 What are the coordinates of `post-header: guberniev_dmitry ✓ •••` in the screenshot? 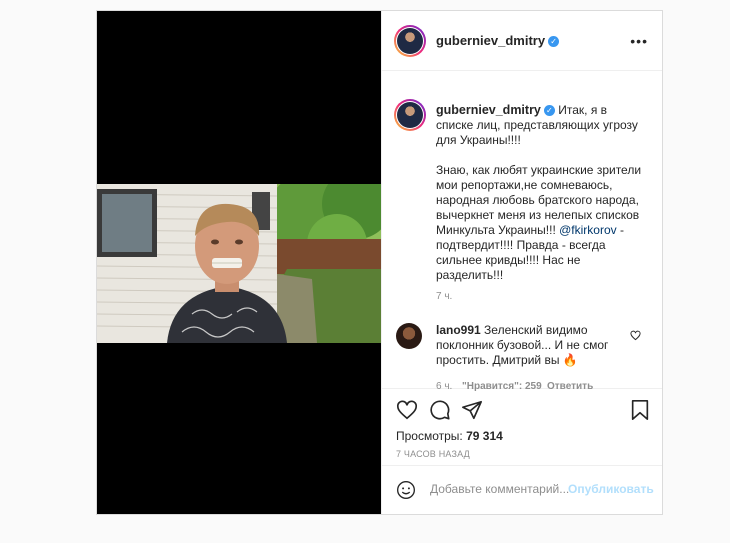 It's located at (522, 41).